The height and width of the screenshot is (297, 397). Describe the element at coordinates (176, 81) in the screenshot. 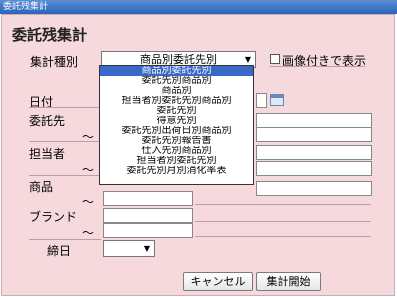

I see `dropdown-option: 委託先別商品別` at that location.